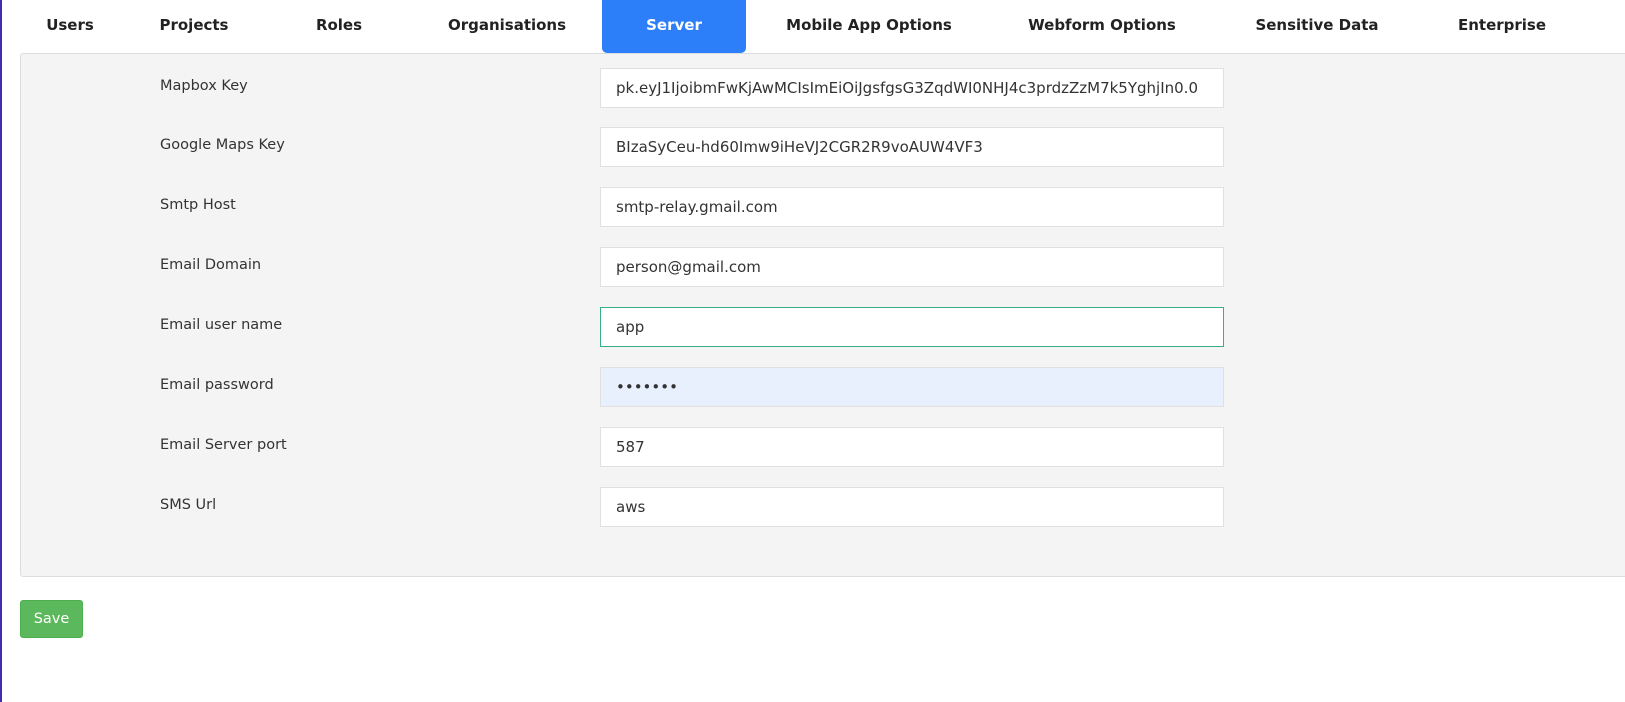 The width and height of the screenshot is (1625, 702). Describe the element at coordinates (1102, 26) in the screenshot. I see `tab-webform-options: Webform Options` at that location.